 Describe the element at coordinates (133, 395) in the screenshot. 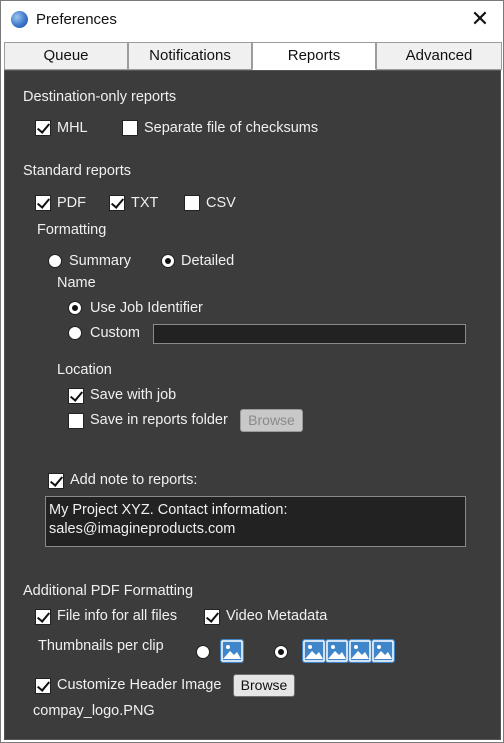

I see `save-with-job-label: Save with job` at that location.